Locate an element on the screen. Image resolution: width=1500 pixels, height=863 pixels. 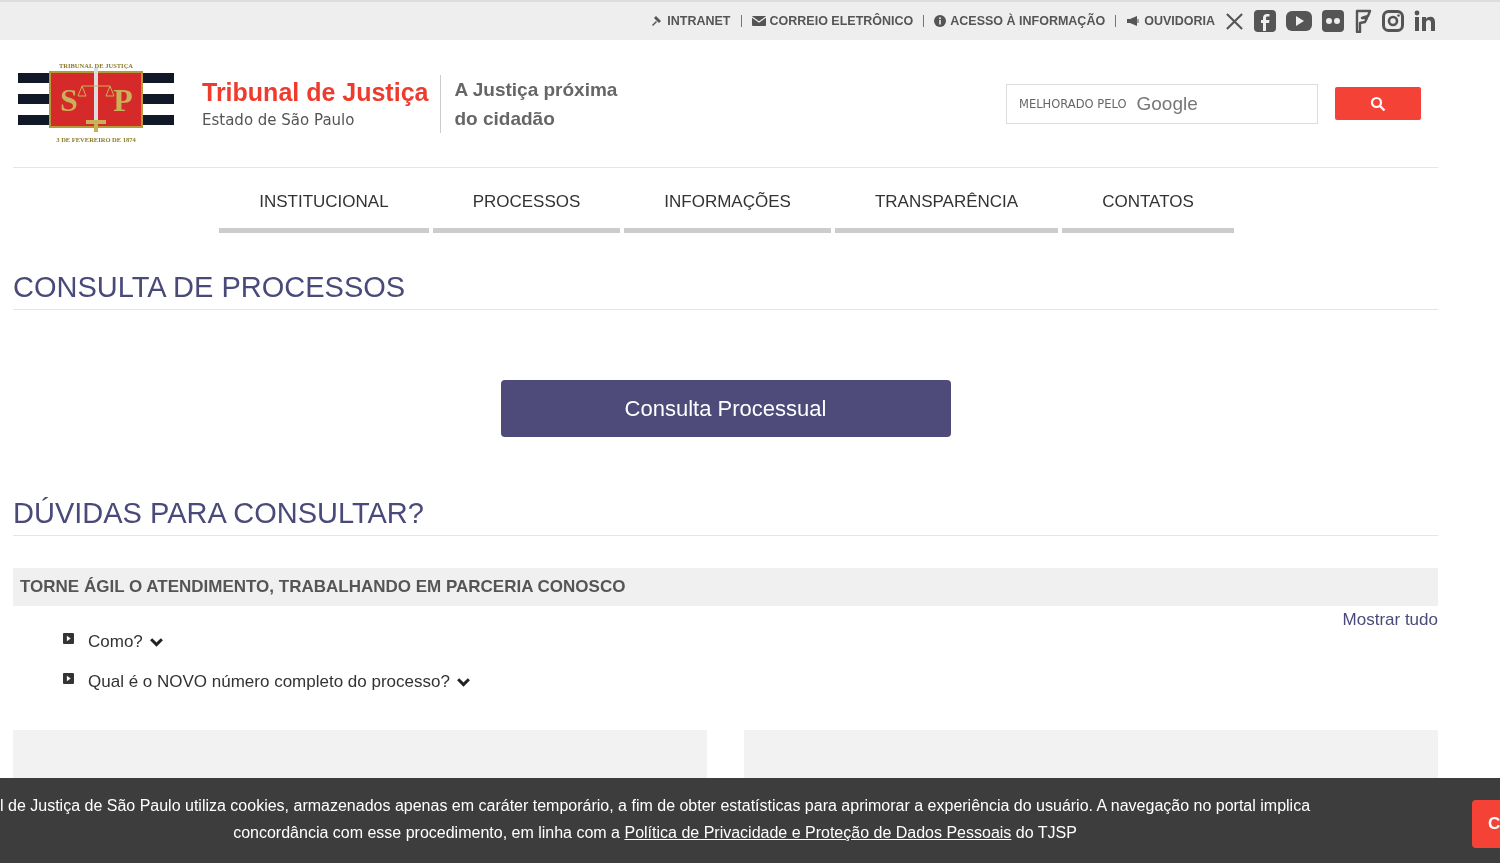
info-icon is located at coordinates (940, 21).